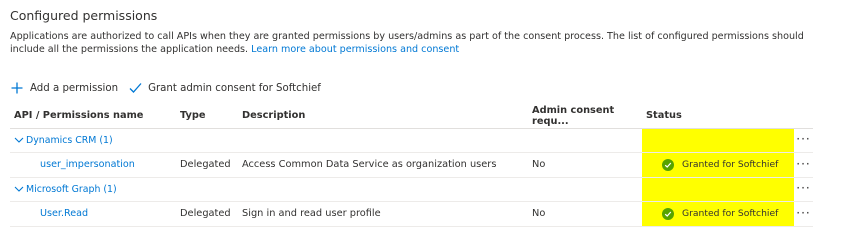  I want to click on api-group-row: Dynamics CRM (1) ···, so click(411, 140).